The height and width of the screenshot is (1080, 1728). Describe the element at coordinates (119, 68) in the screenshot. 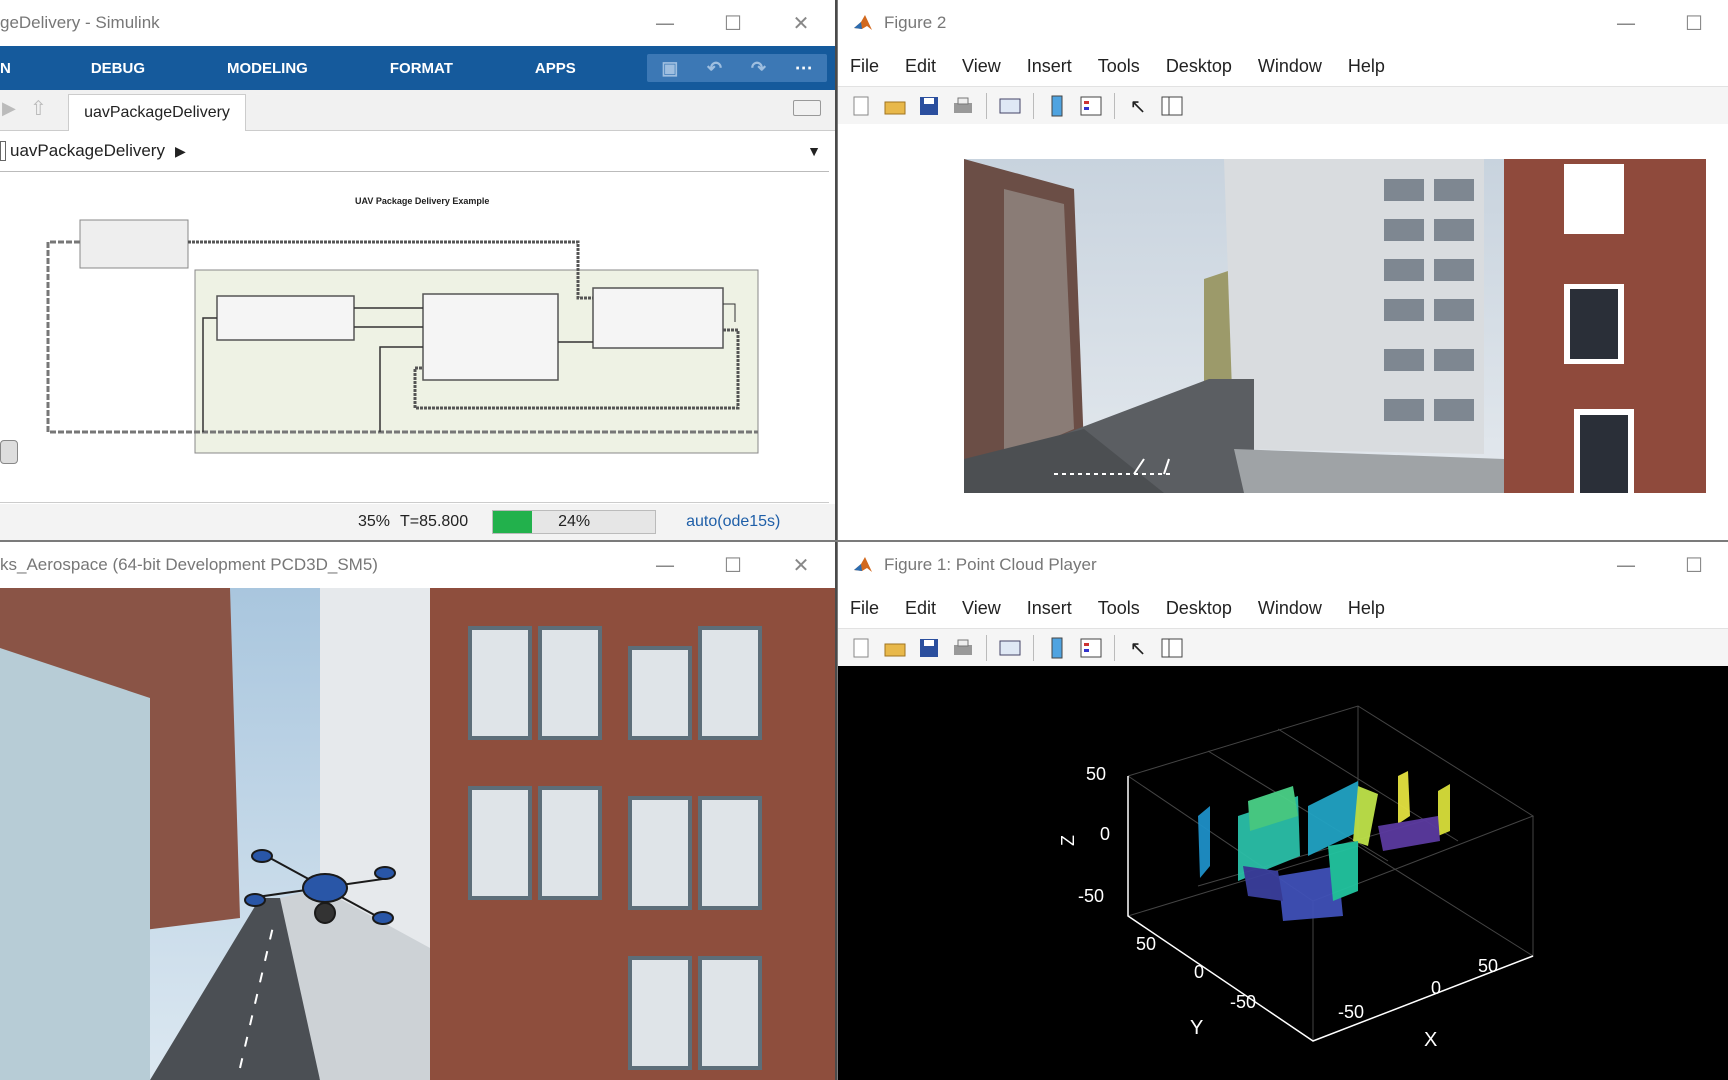

I see `tab-debug: DEBUG` at that location.